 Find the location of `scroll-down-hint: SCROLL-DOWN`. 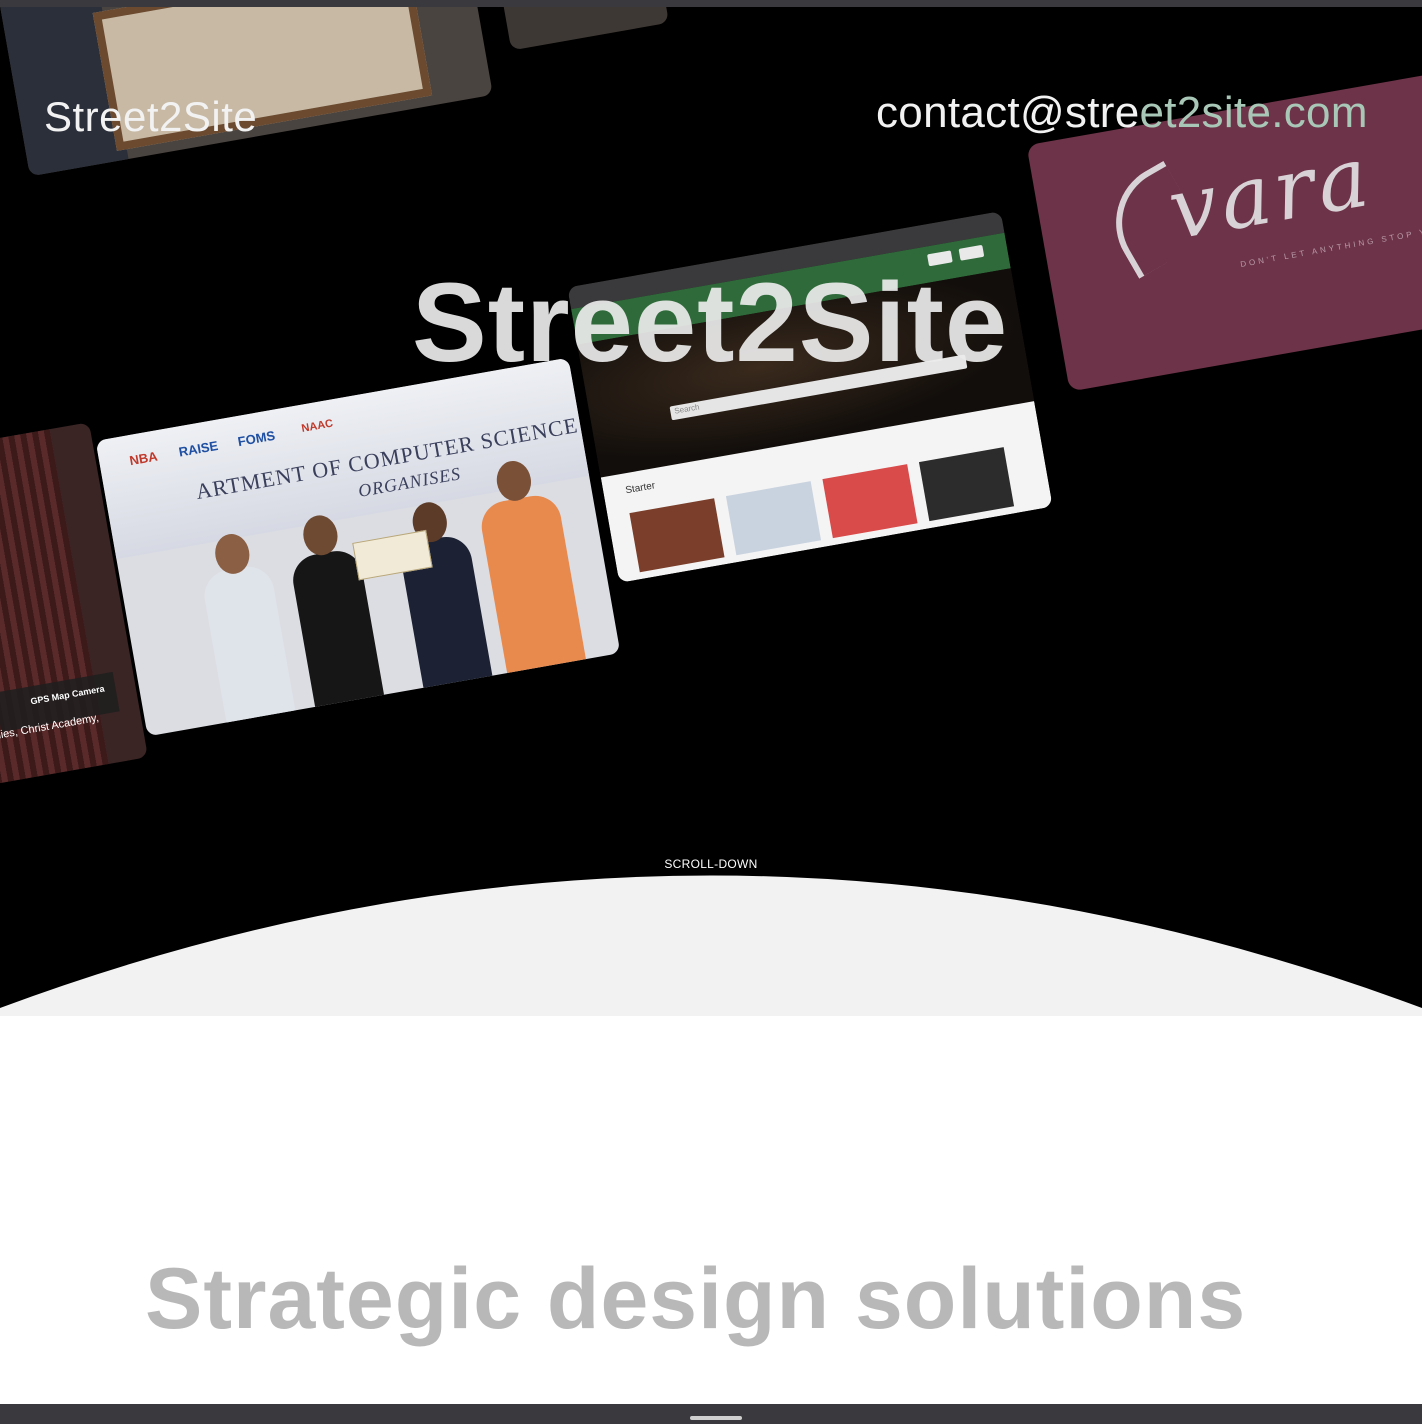

scroll-down-hint: SCROLL-DOWN is located at coordinates (711, 864).